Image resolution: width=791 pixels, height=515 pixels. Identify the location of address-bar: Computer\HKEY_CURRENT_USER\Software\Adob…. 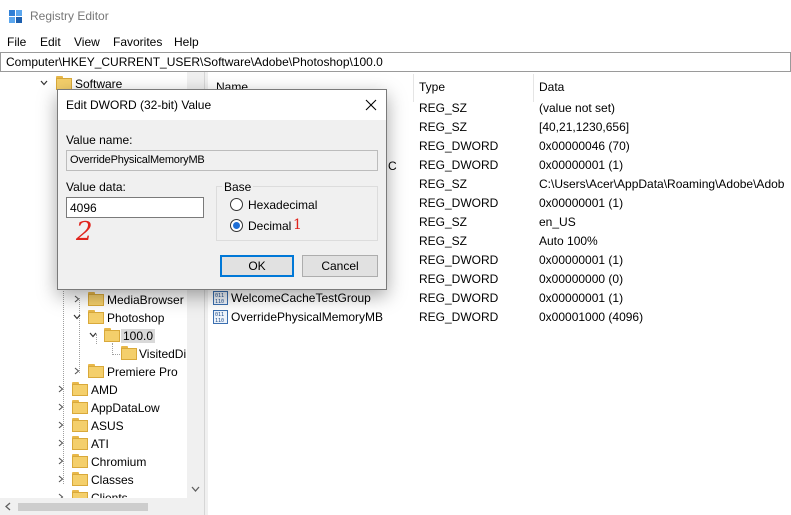
(395, 62).